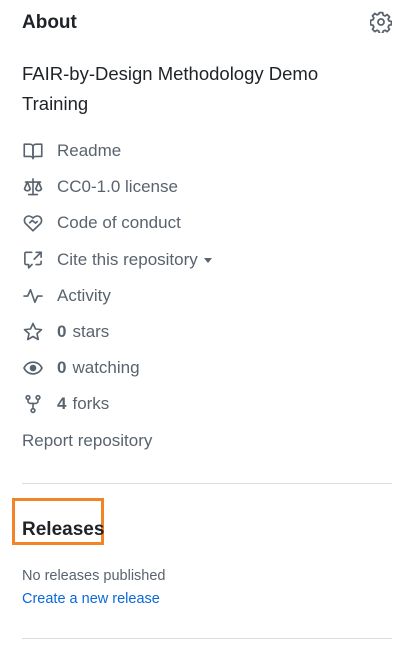 Image resolution: width=413 pixels, height=656 pixels. I want to click on book-icon, so click(33, 151).